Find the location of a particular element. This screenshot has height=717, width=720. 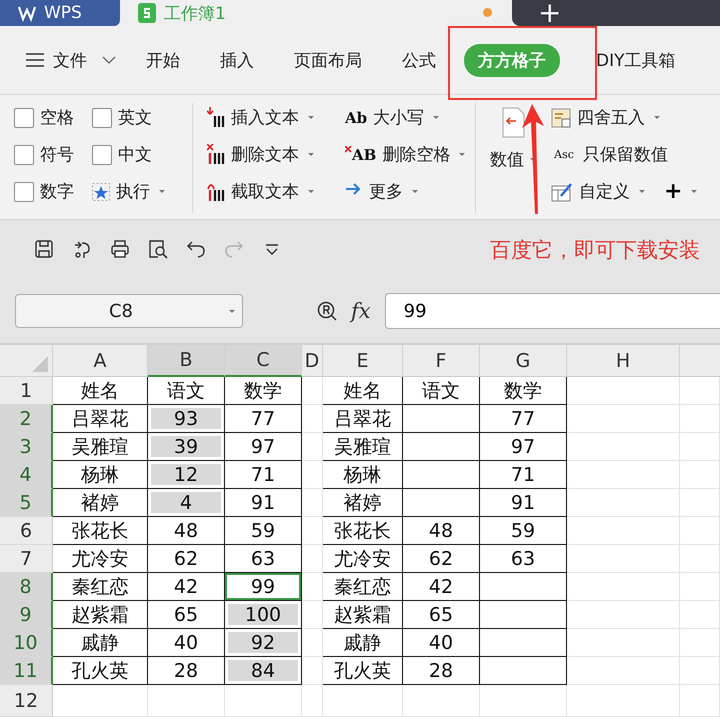

execute-button: 执行 is located at coordinates (142, 191).